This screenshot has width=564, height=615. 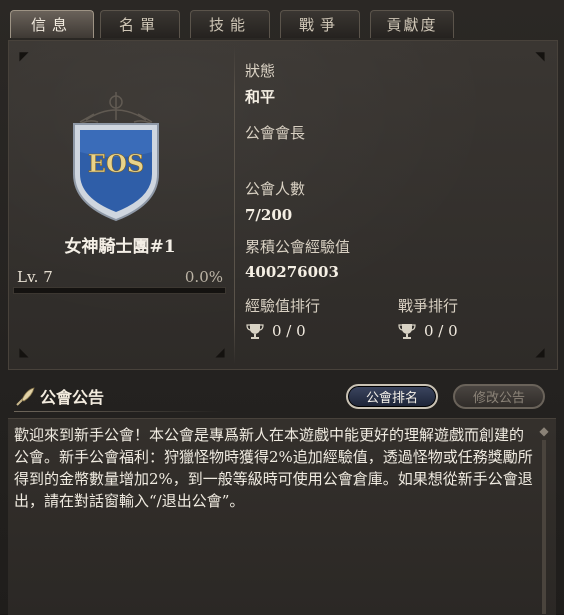 I want to click on guild-name: 女神騎士團#1, so click(x=120, y=247).